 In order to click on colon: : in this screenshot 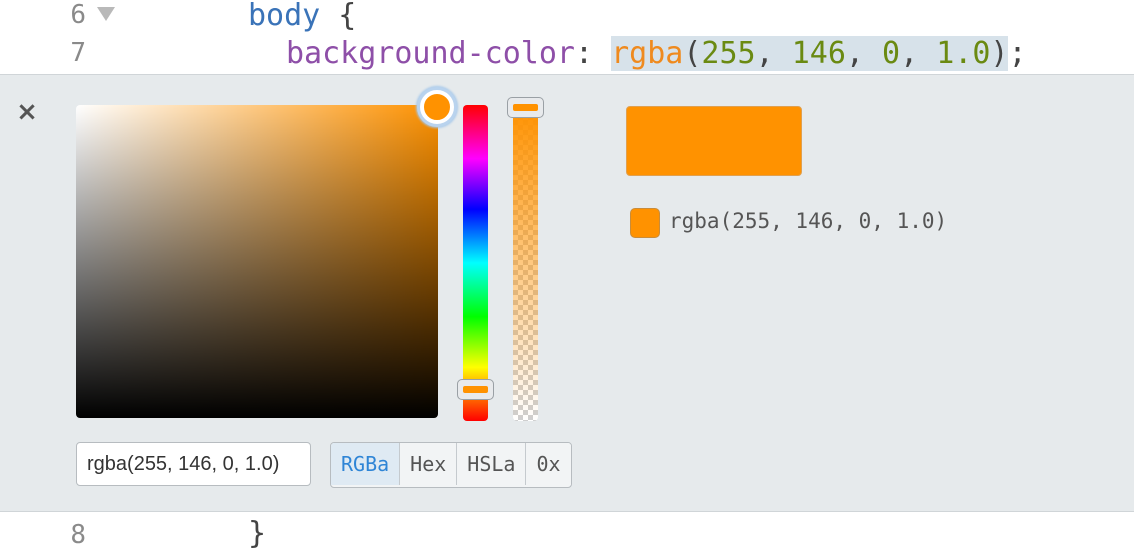, I will do `click(593, 53)`.